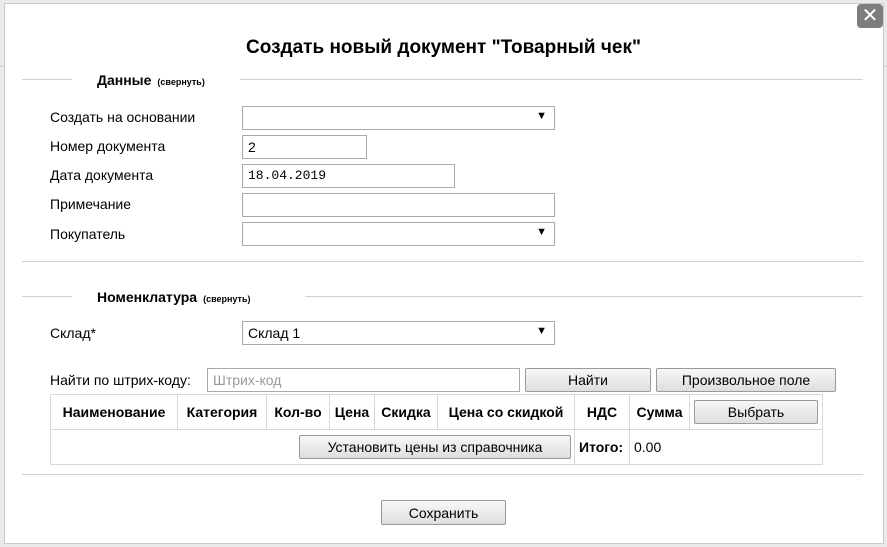  I want to click on warehouse-select: Склад 1 ▼, so click(398, 333).